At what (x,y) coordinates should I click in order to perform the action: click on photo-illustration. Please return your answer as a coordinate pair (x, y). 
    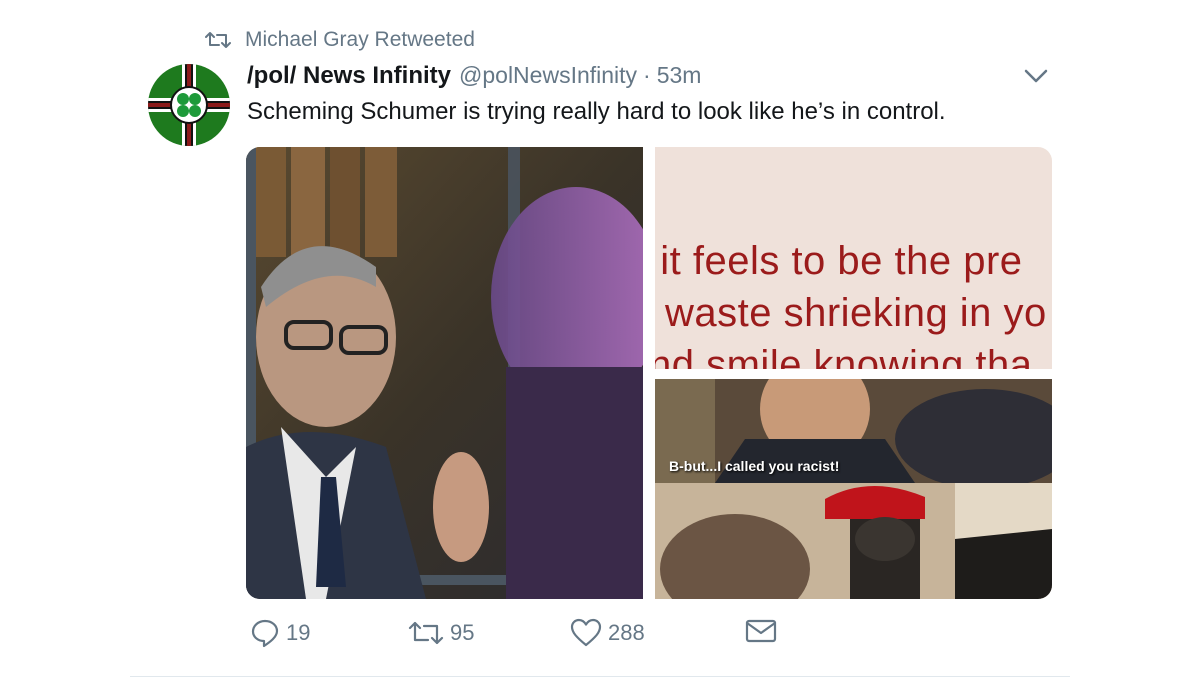
    Looking at the image, I should click on (853, 489).